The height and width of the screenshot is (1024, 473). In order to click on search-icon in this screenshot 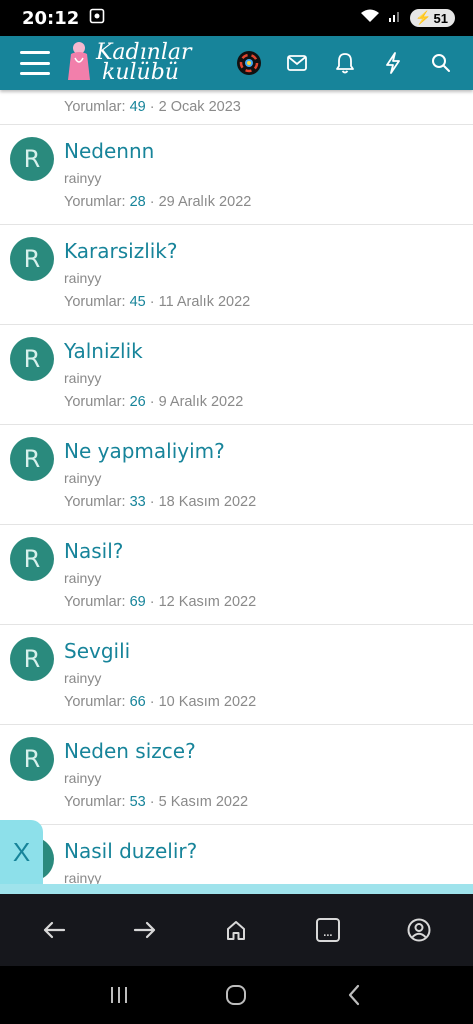, I will do `click(441, 63)`.